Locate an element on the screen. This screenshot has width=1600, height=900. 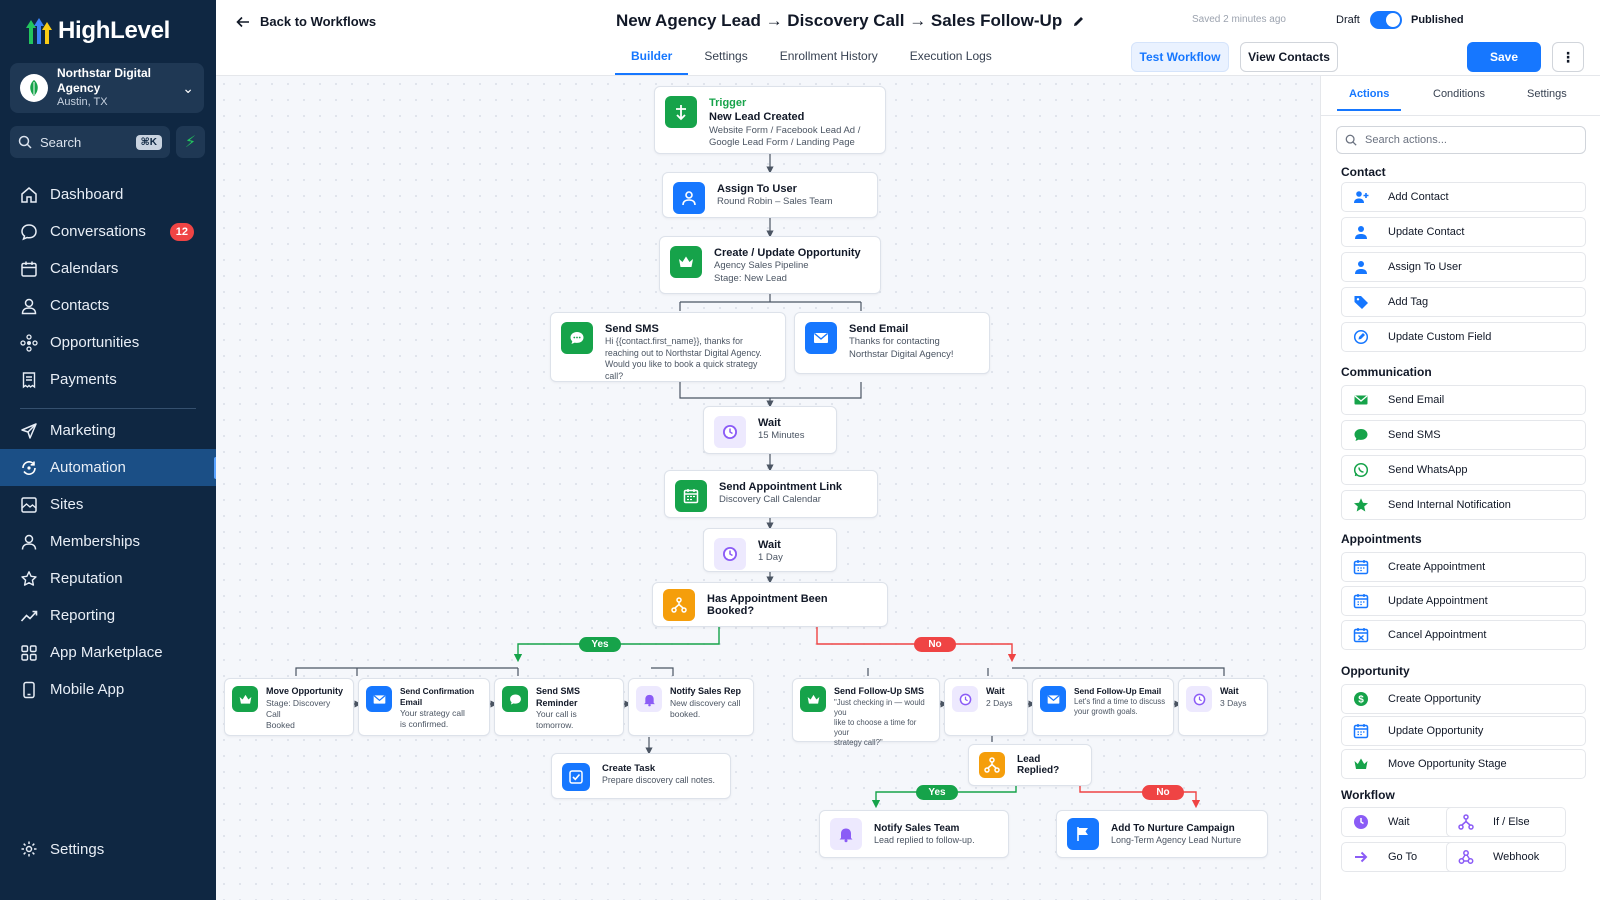
action-wait: Wait is located at coordinates (1401, 822).